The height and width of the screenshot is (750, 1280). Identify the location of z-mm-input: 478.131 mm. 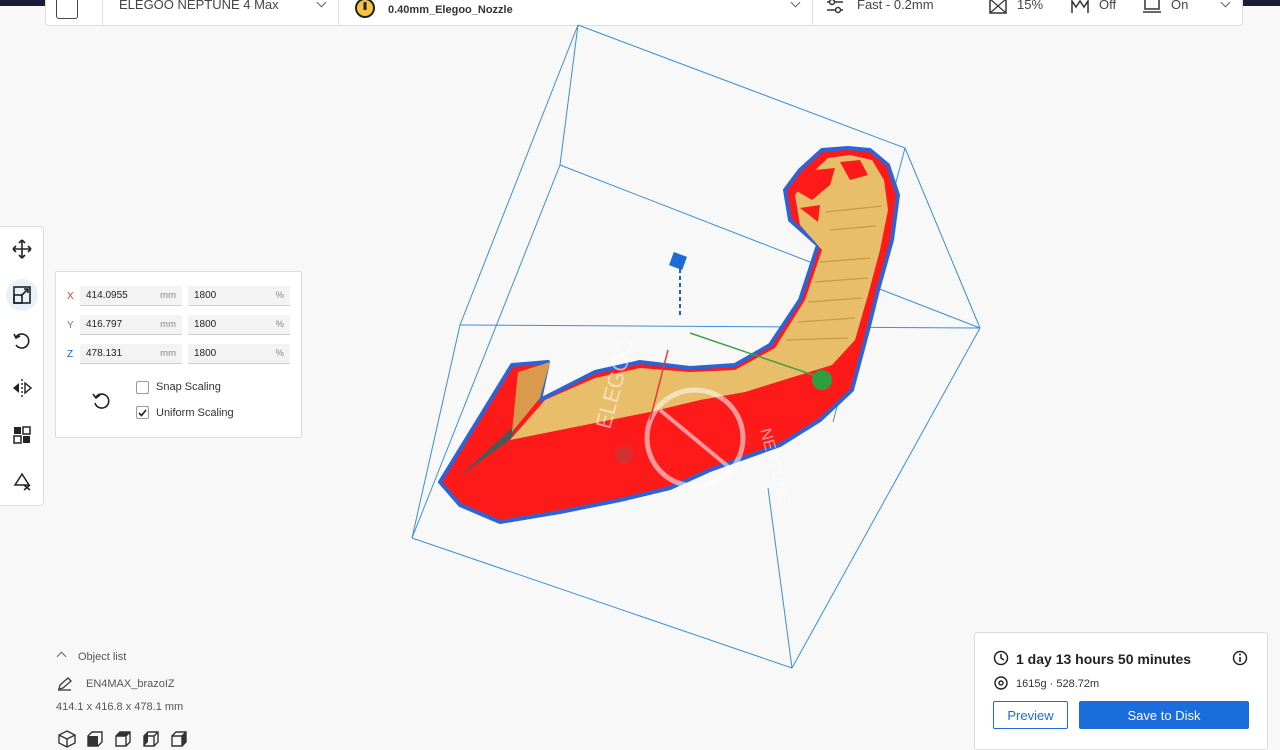
(131, 354).